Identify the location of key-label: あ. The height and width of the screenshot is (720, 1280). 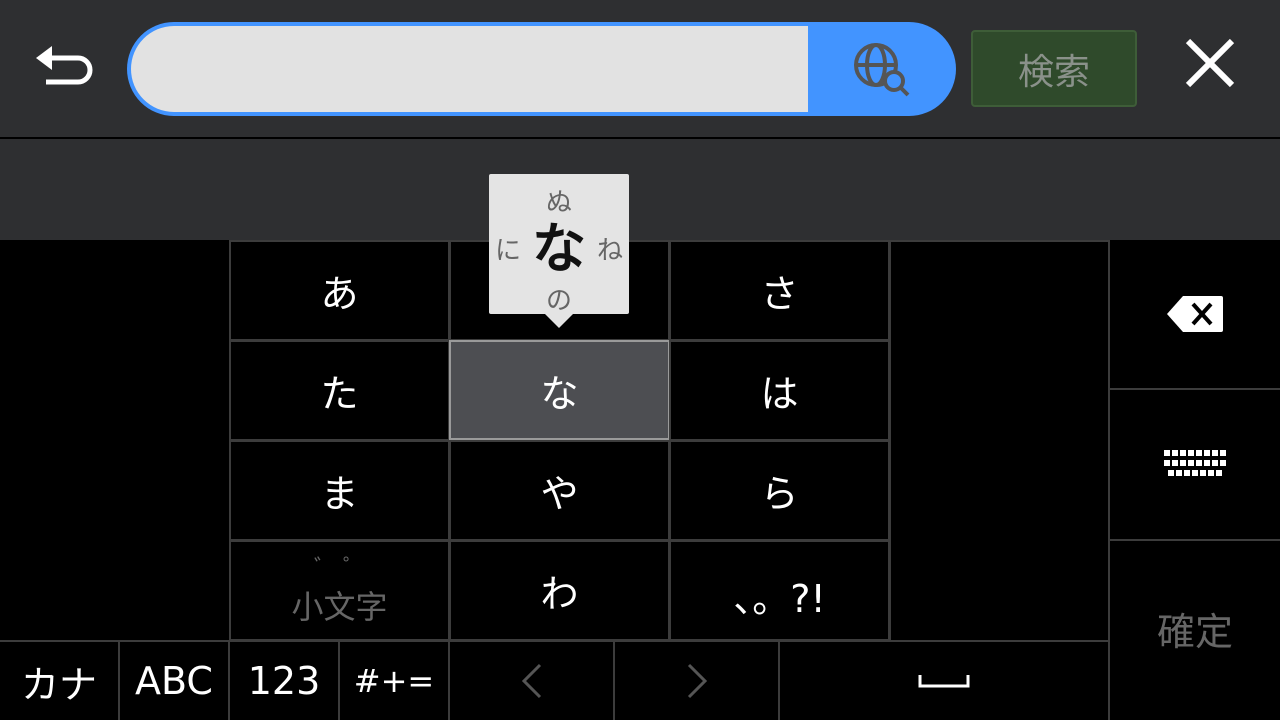
(339, 294).